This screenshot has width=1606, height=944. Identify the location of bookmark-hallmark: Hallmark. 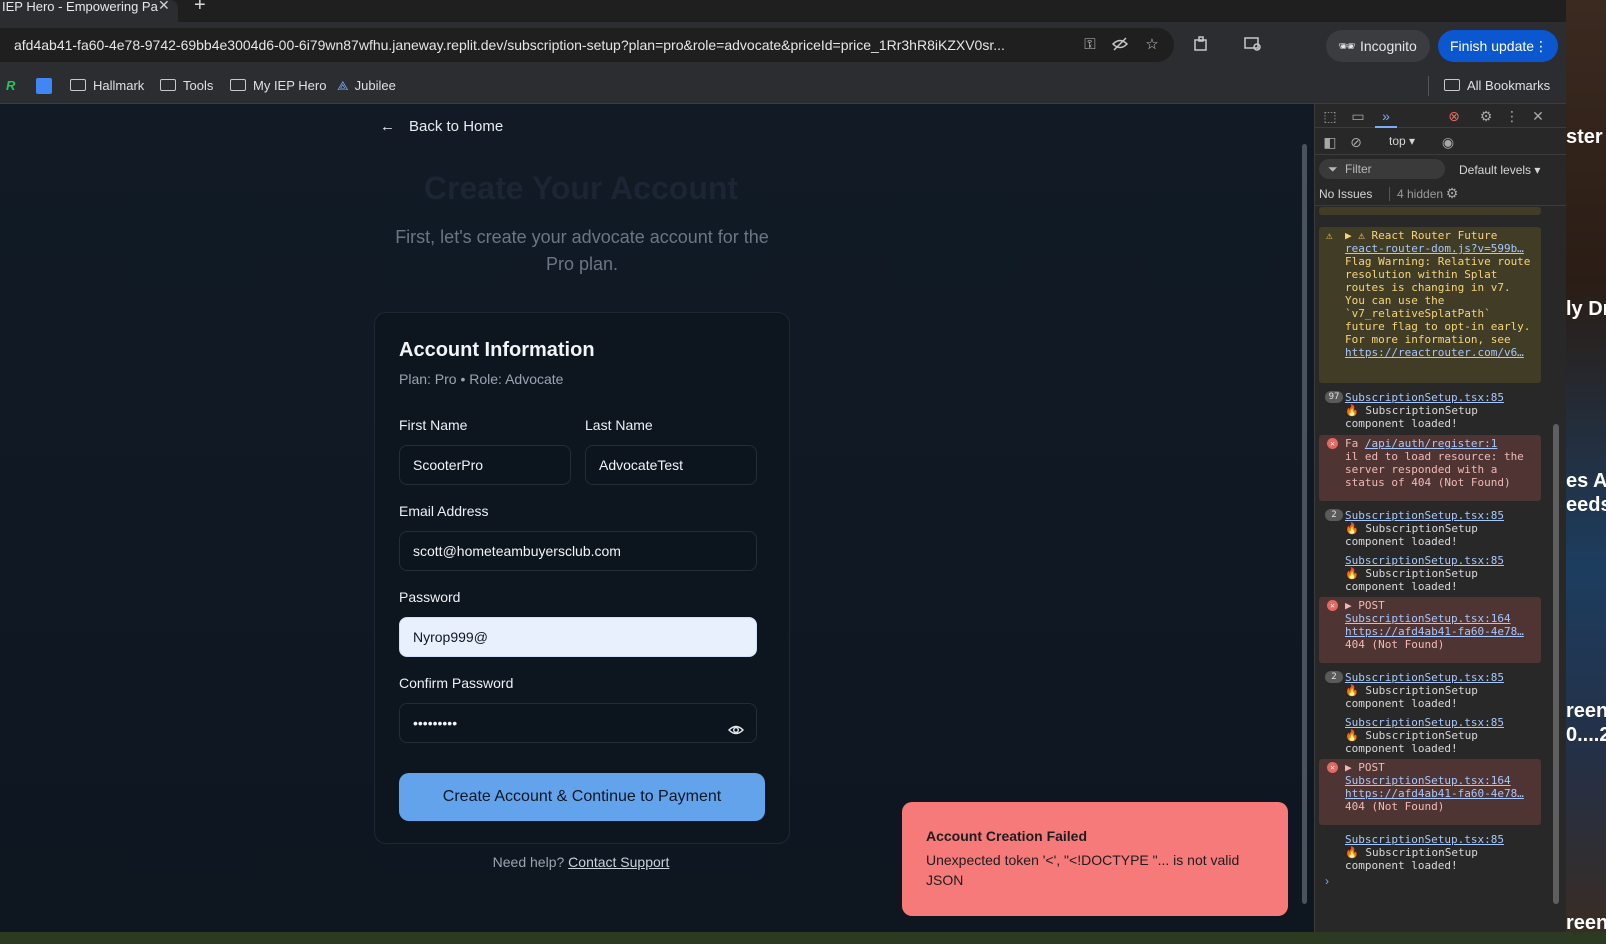
(107, 86).